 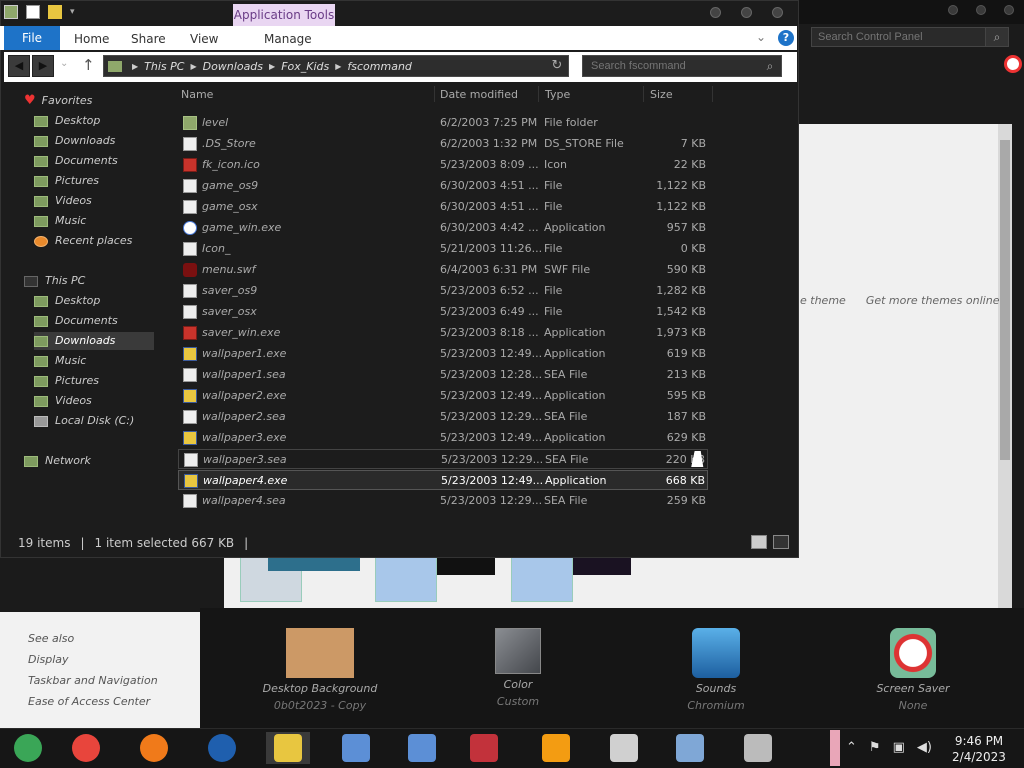 What do you see at coordinates (443, 207) in the screenshot?
I see `file-row: game_osx 6/30/2003 4:51 ... File 1,122 KB` at bounding box center [443, 207].